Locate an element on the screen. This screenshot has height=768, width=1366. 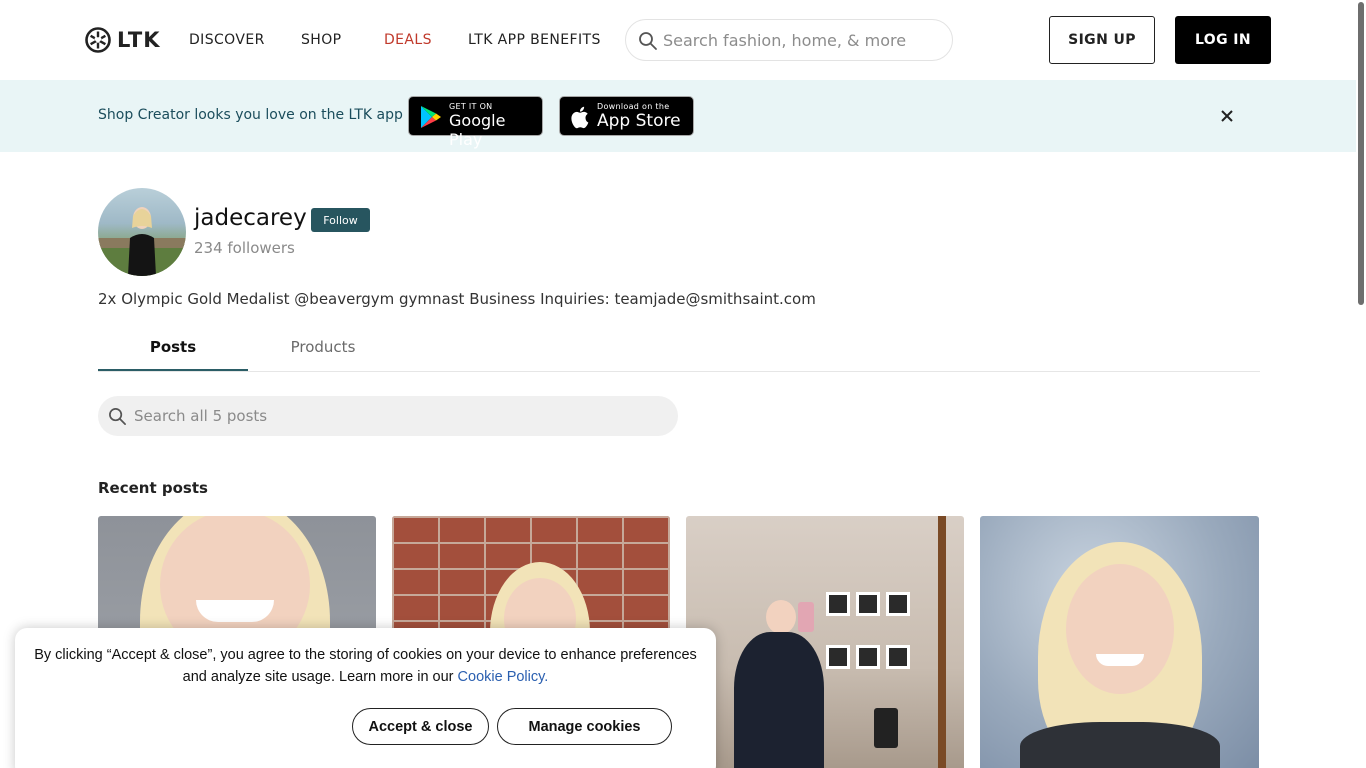
google-play-icon is located at coordinates (431, 117).